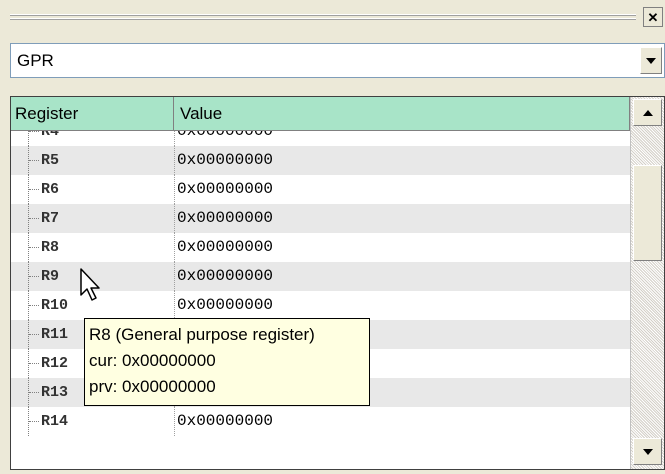 This screenshot has height=474, width=665. What do you see at coordinates (337, 60) in the screenshot?
I see `register-group-select: GPR` at bounding box center [337, 60].